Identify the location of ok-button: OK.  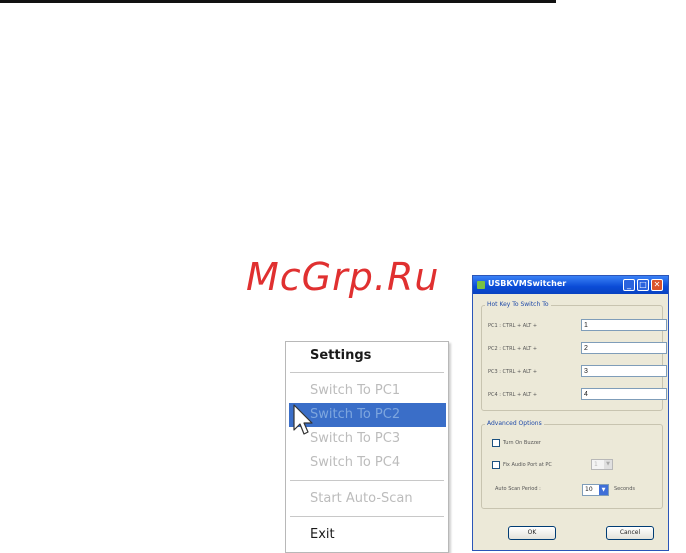
(532, 533).